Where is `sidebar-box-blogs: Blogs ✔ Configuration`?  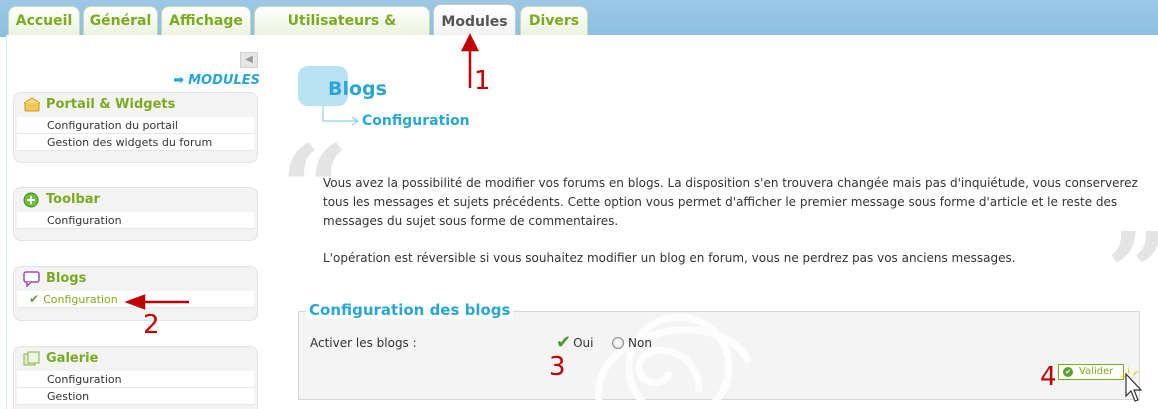
sidebar-box-blogs: Blogs ✔ Configuration is located at coordinates (135, 293).